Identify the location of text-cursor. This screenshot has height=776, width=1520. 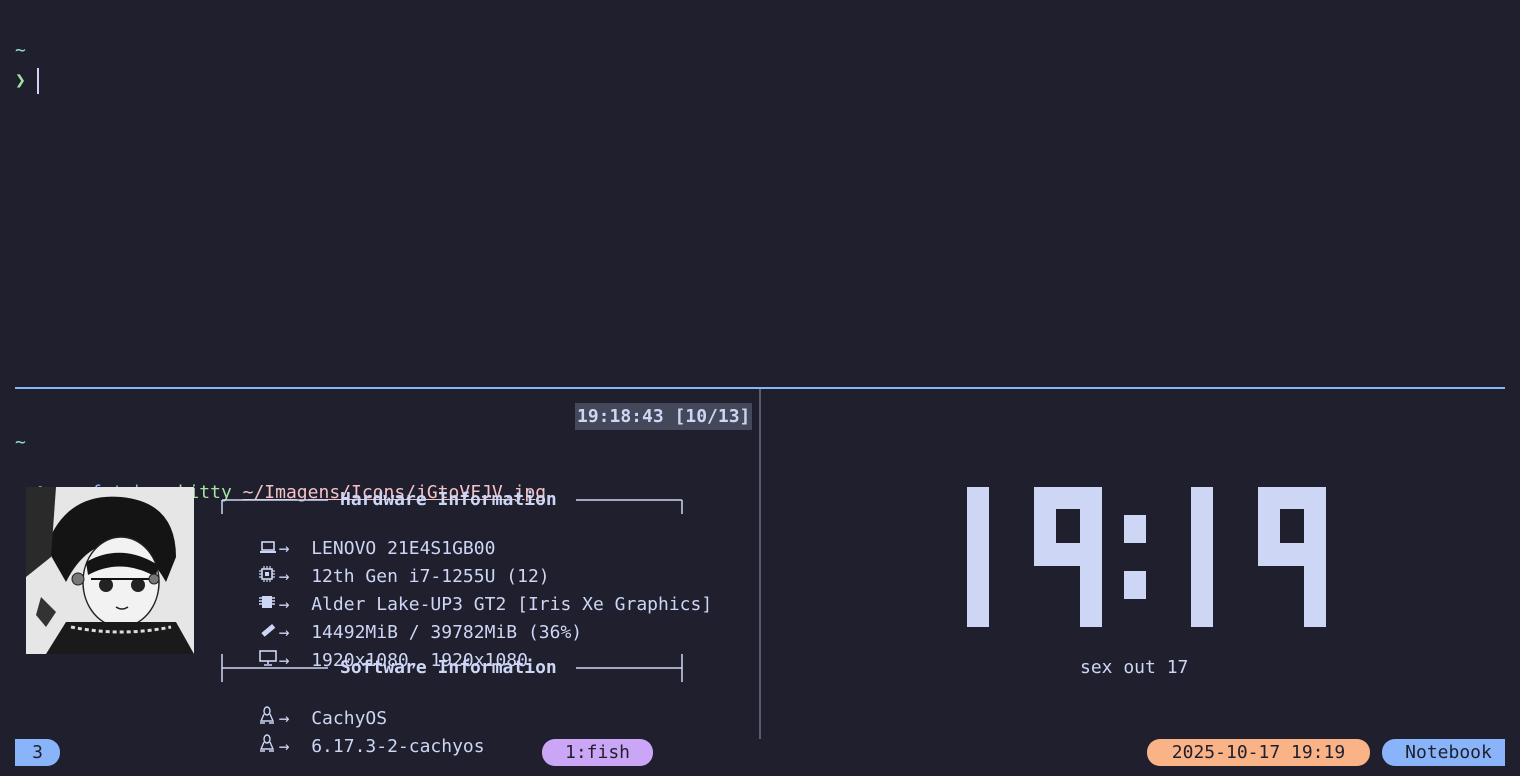
(38, 81).